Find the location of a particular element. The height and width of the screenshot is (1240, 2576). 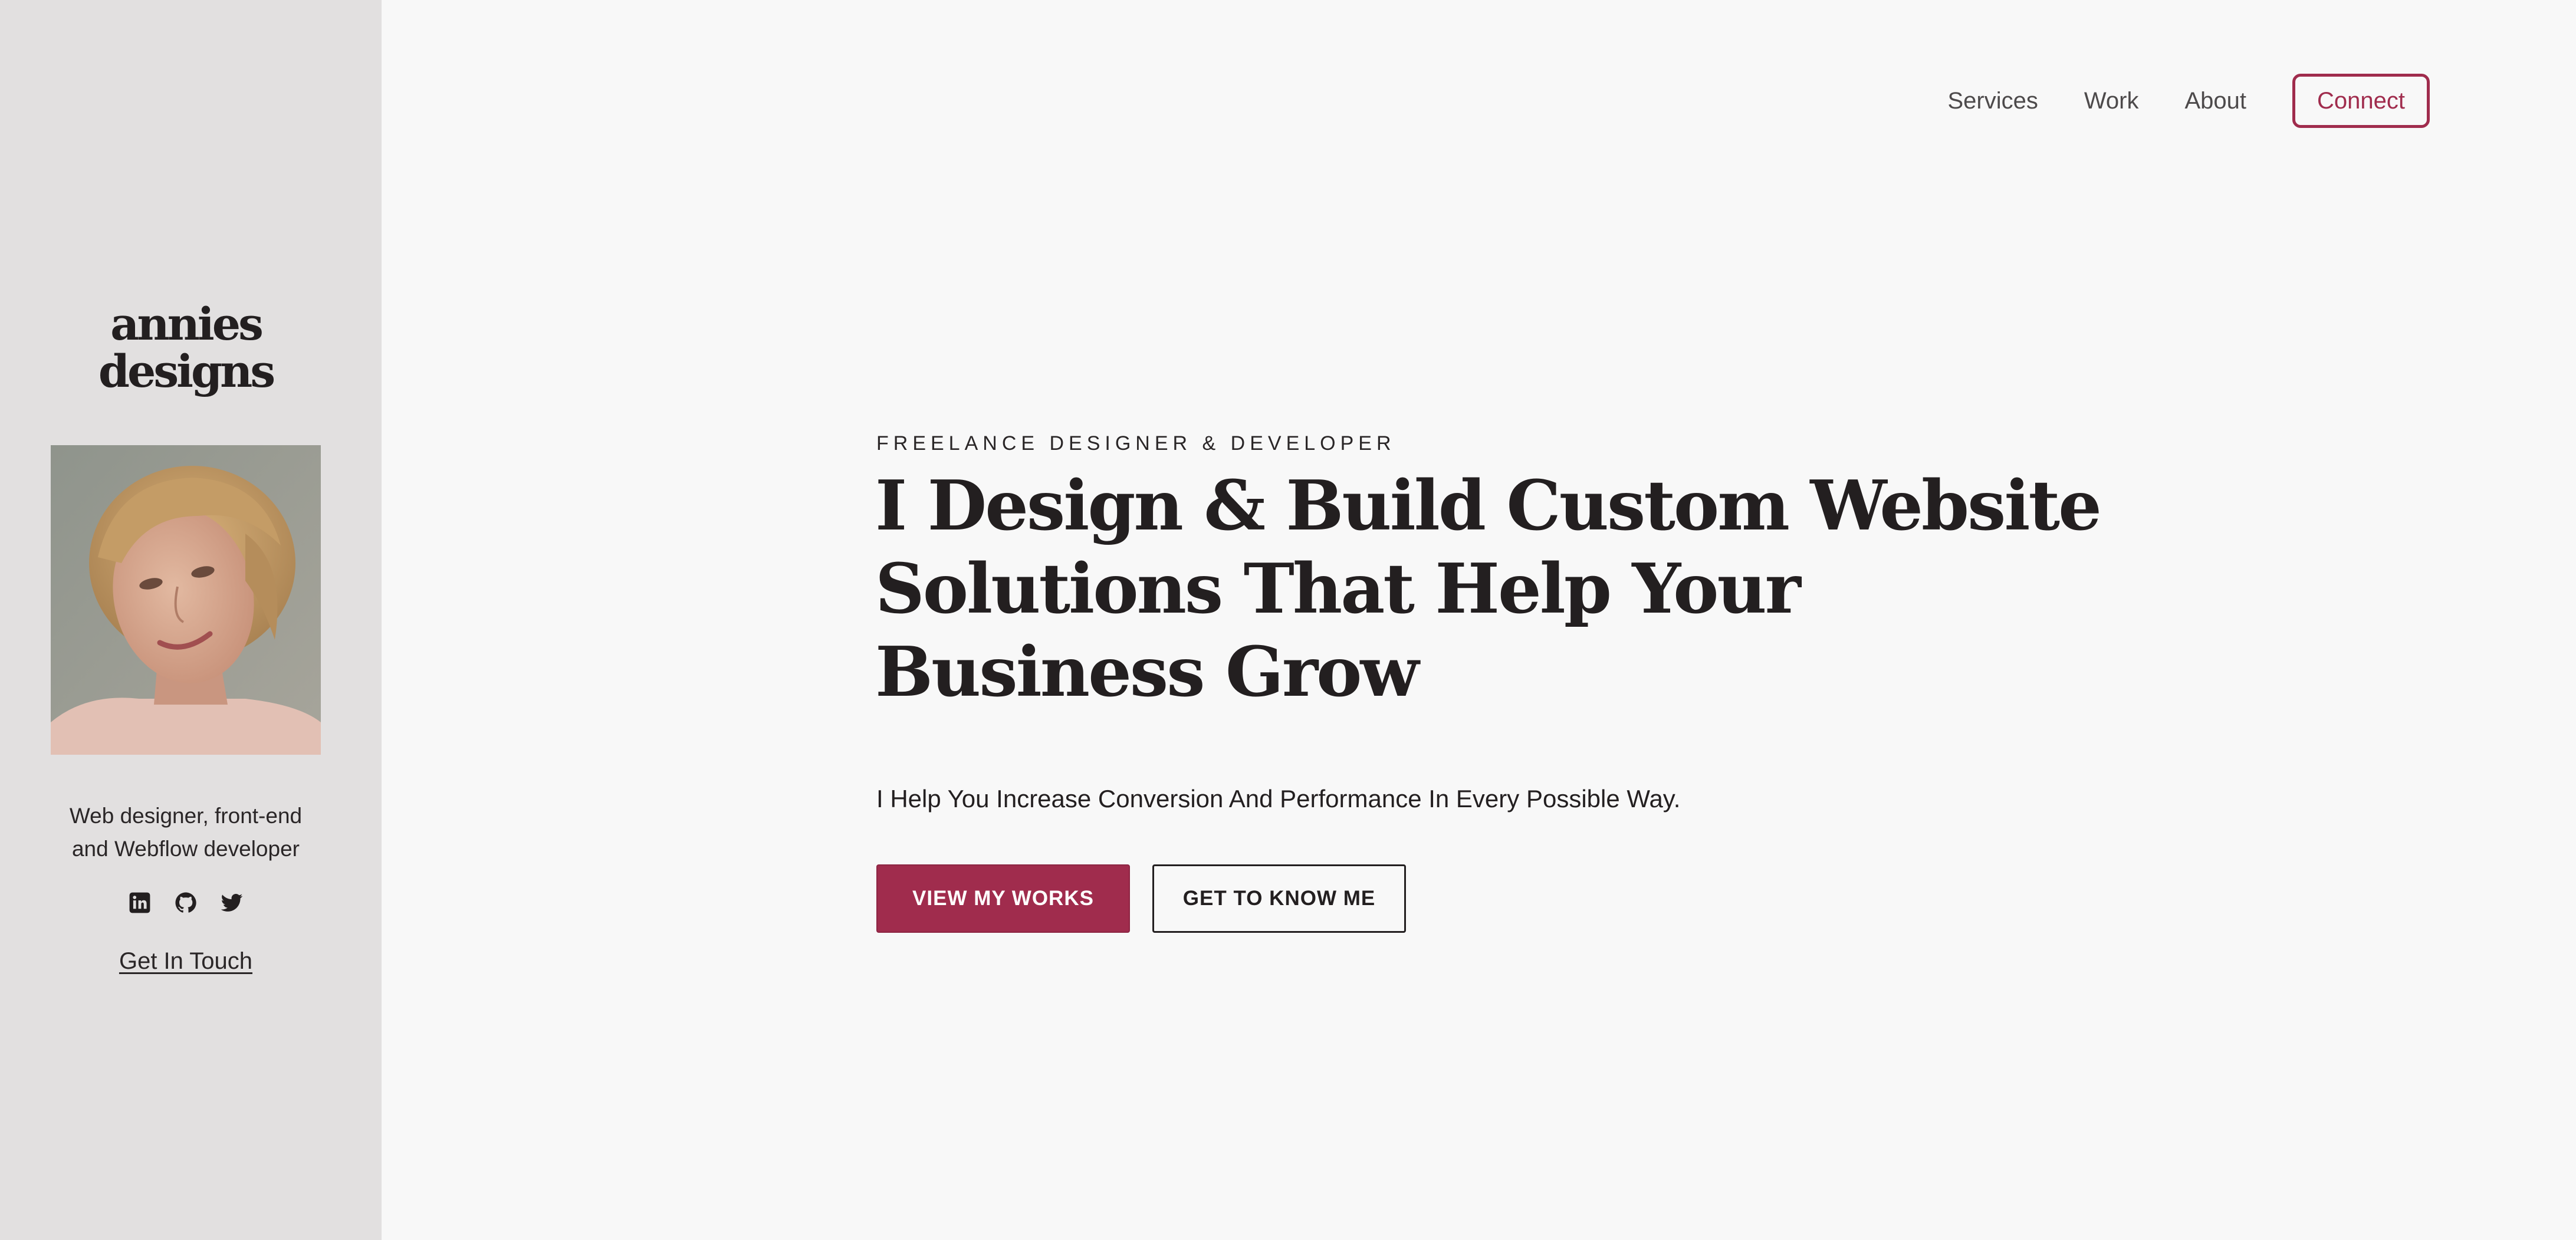

get-in-touch-container: Get In Touch is located at coordinates (186, 961).